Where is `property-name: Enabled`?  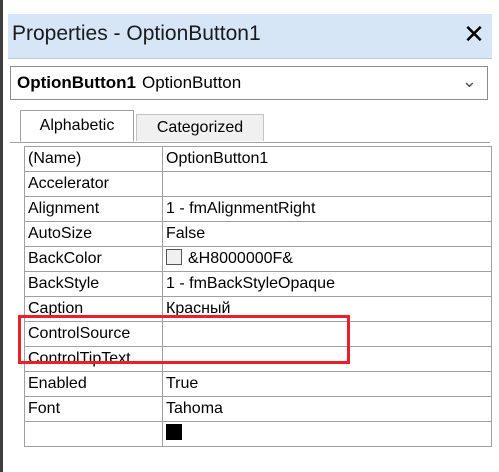 property-name: Enabled is located at coordinates (93, 384).